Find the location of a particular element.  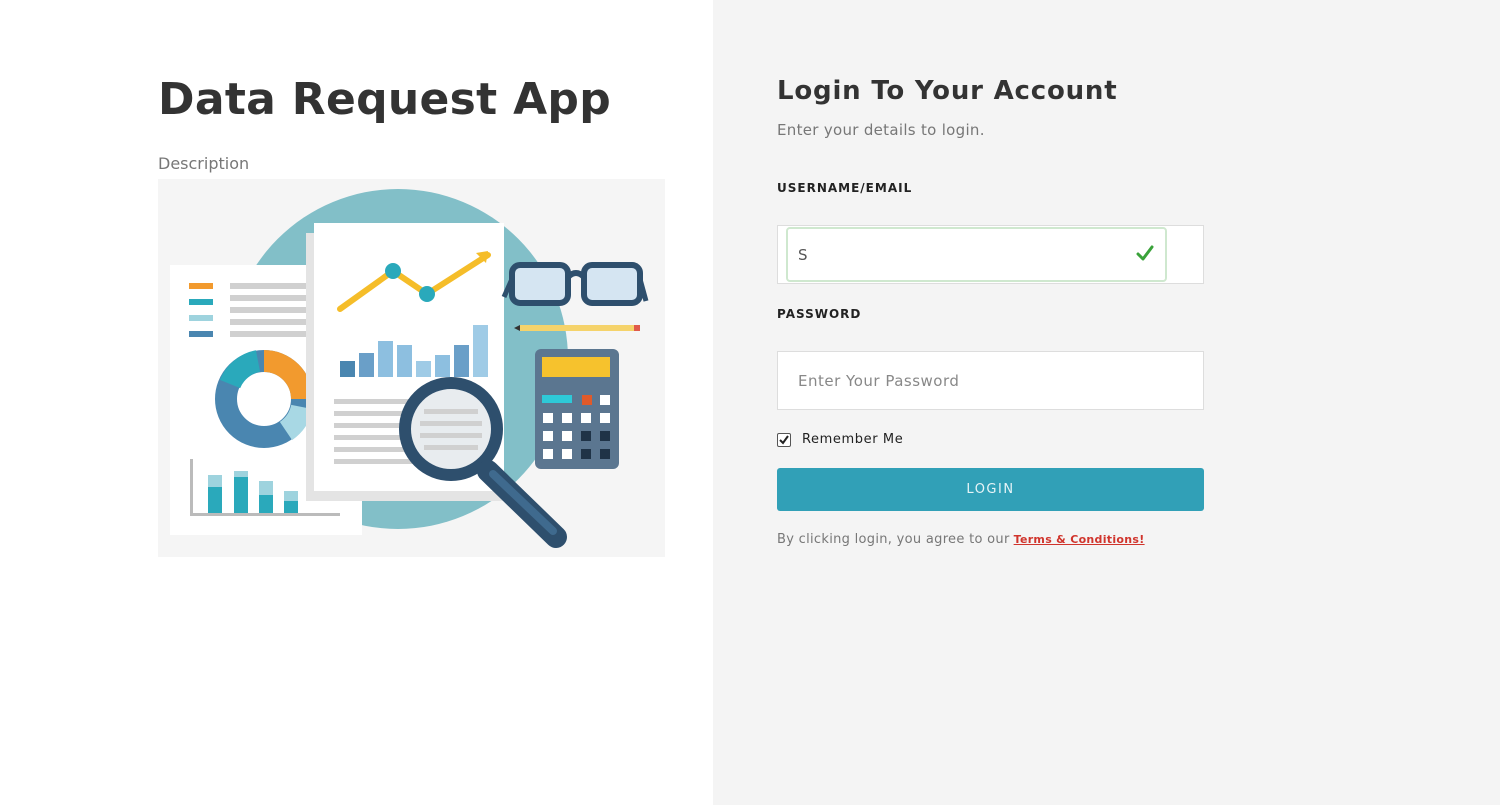

remember-label: Remember Me is located at coordinates (853, 439).